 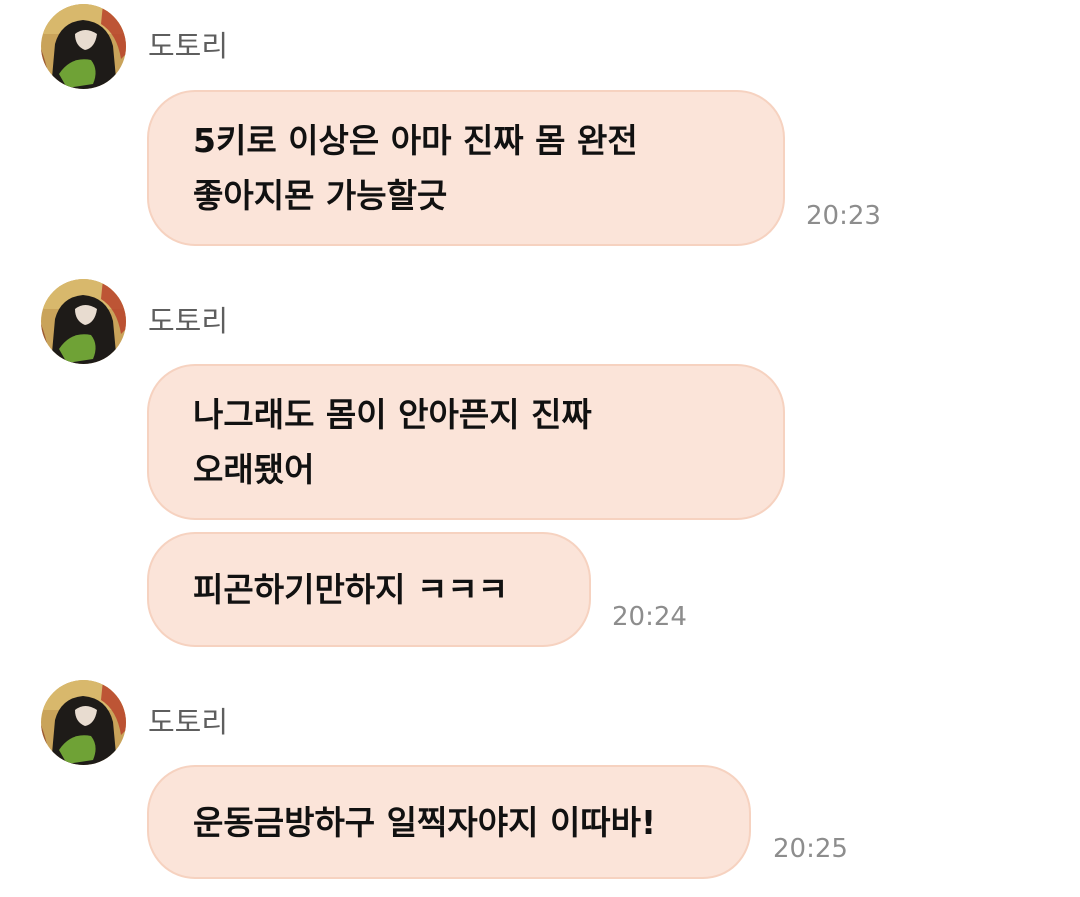 What do you see at coordinates (810, 849) in the screenshot?
I see `message-time: 20:25` at bounding box center [810, 849].